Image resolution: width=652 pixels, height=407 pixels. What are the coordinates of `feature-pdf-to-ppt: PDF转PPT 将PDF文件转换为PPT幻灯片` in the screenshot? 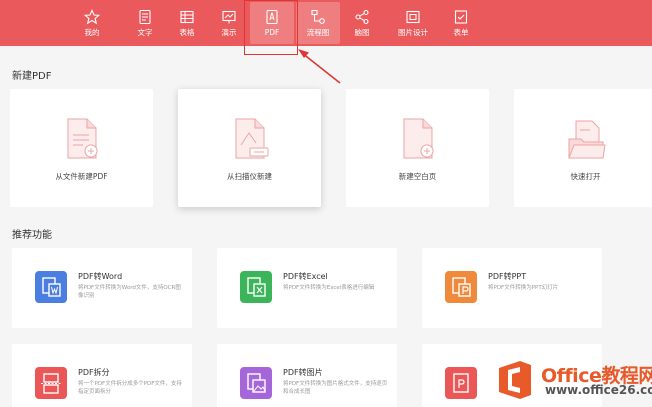 It's located at (512, 288).